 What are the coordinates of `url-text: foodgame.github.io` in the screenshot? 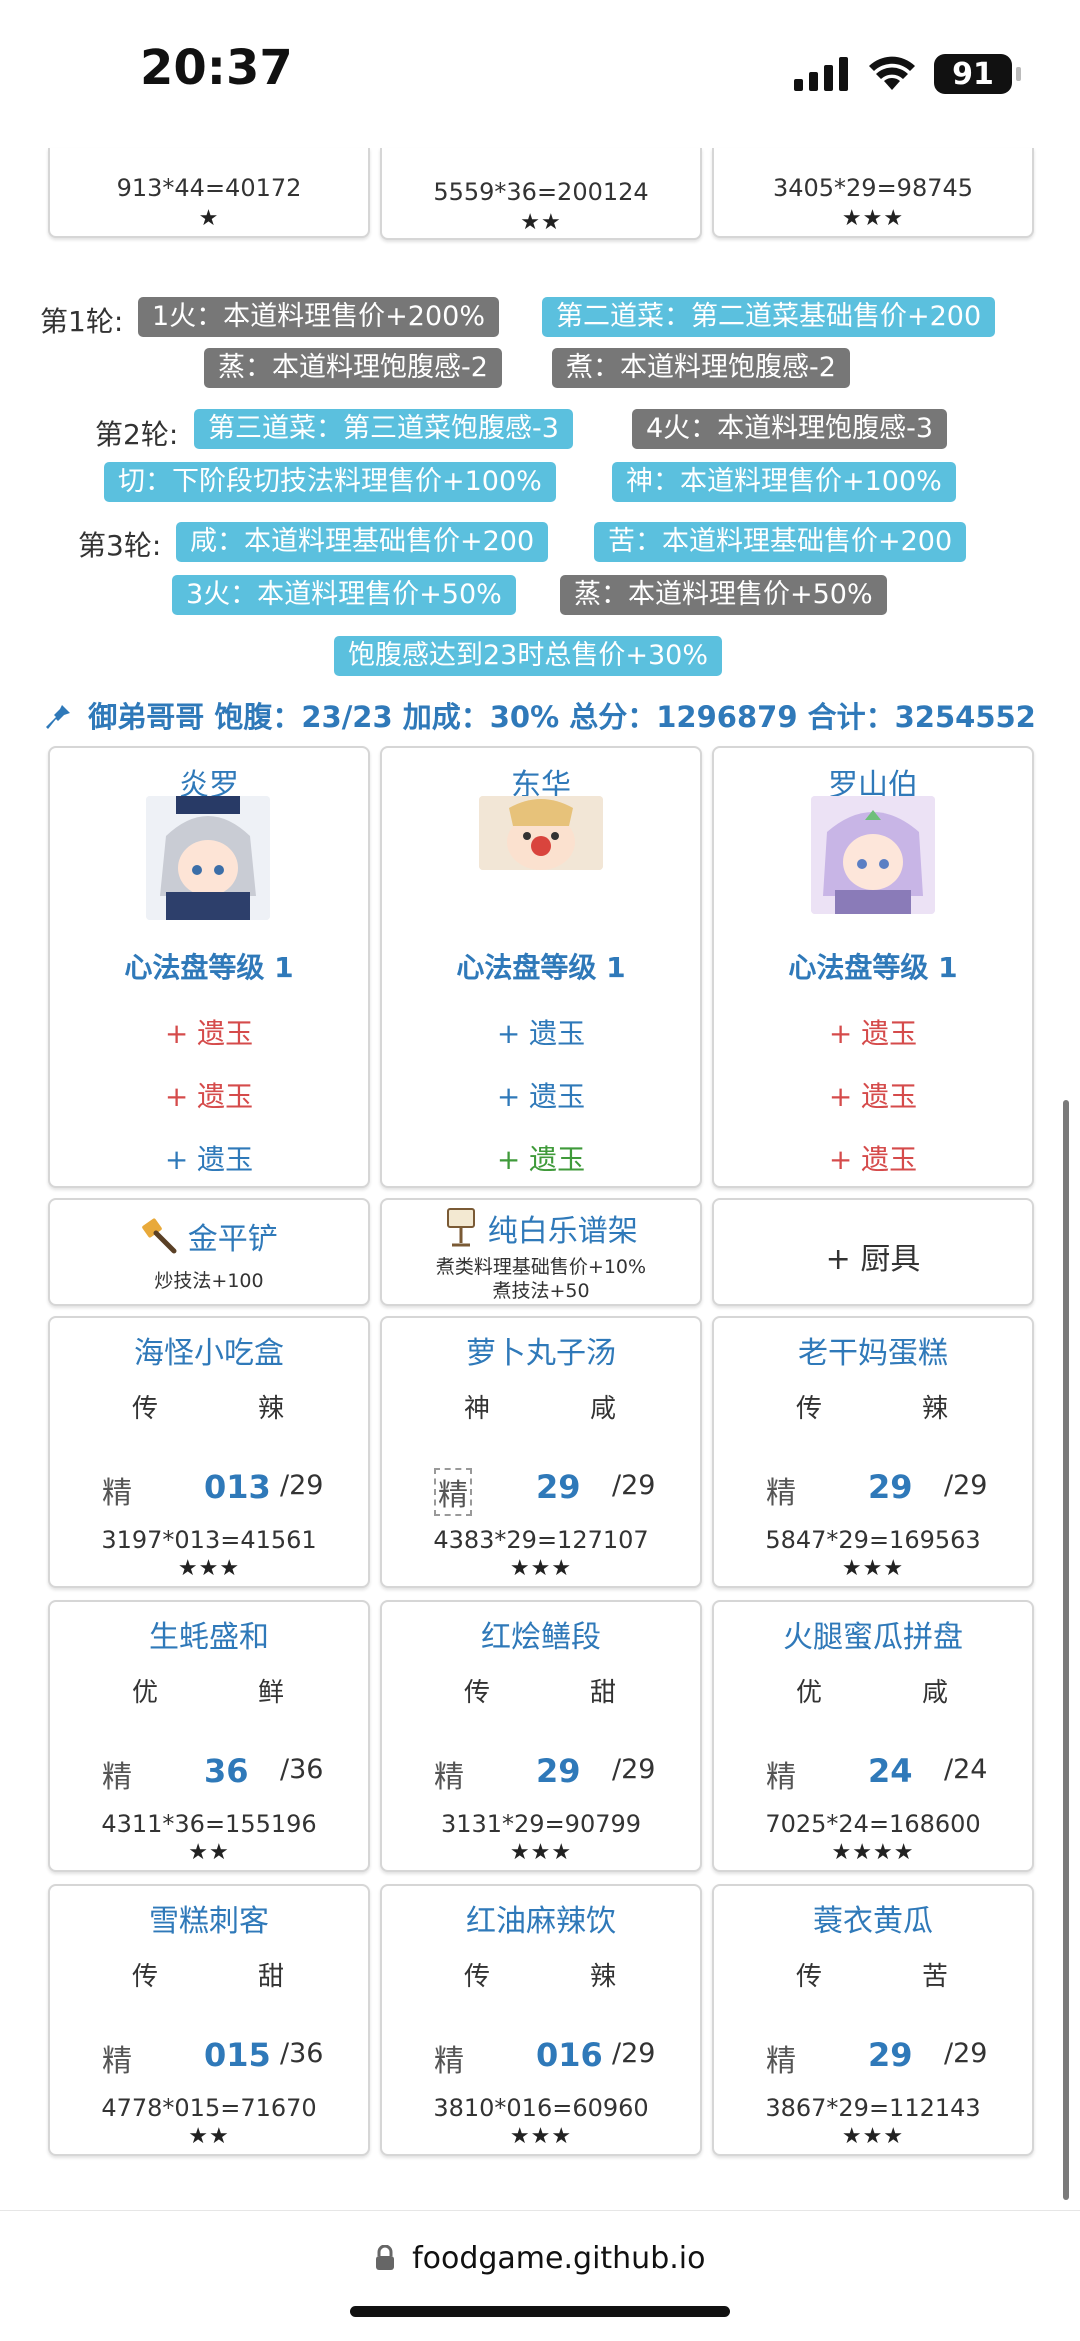 It's located at (559, 2258).